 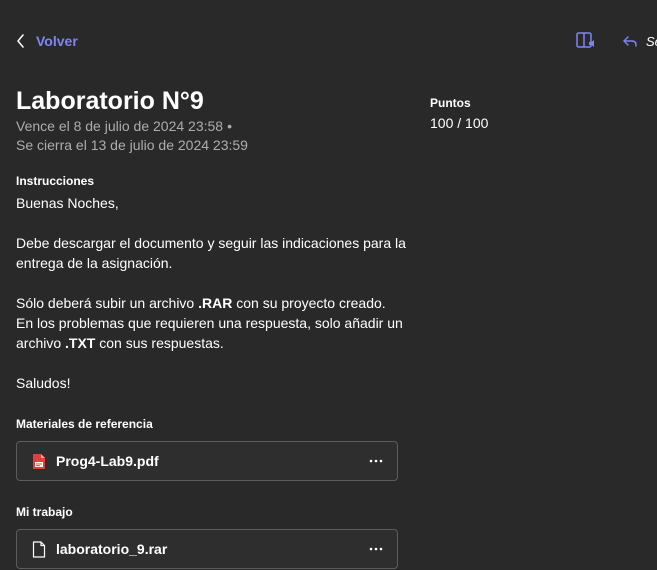 I want to click on immersive-reader-button, so click(x=586, y=41).